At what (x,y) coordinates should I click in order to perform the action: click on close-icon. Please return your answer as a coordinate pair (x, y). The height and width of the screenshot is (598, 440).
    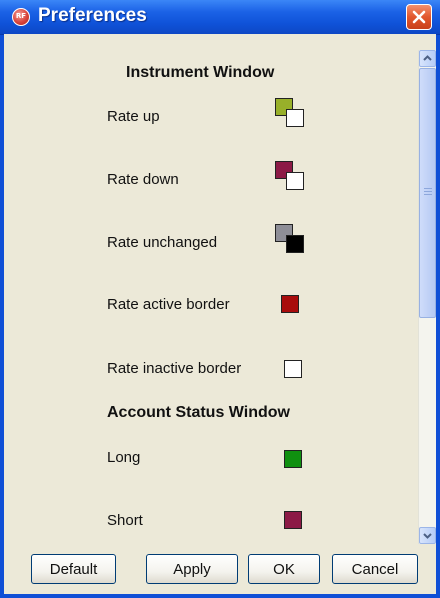
    Looking at the image, I should click on (419, 17).